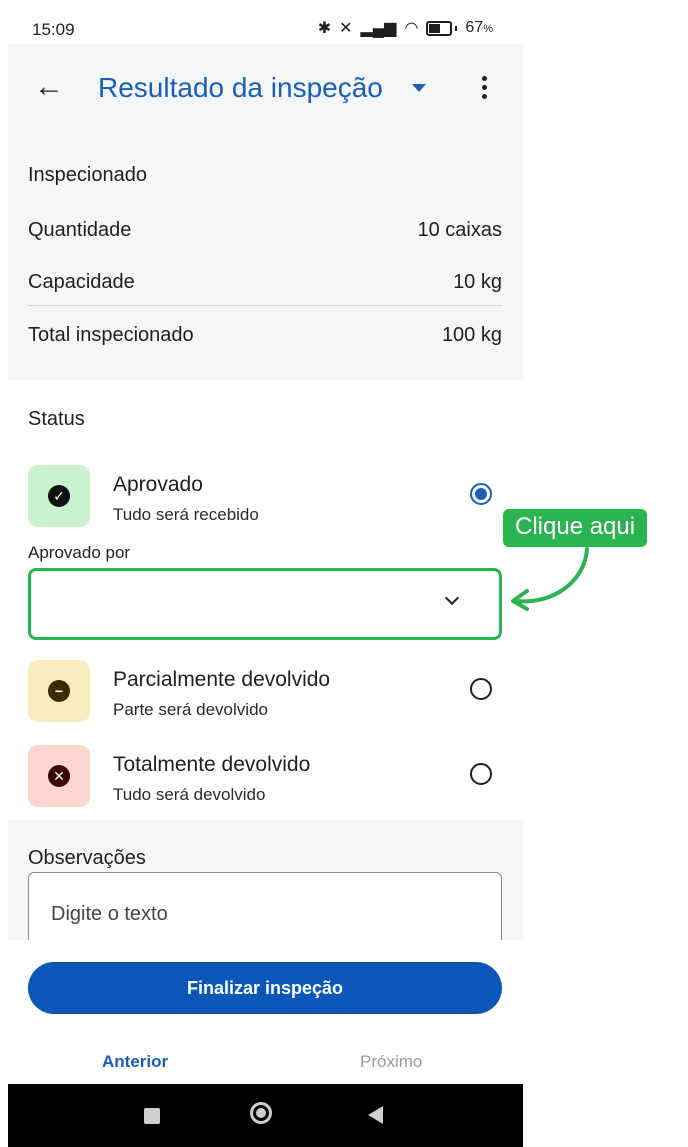 The height and width of the screenshot is (1147, 688). I want to click on quantity-row: Quantidade 10 caixas, so click(265, 229).